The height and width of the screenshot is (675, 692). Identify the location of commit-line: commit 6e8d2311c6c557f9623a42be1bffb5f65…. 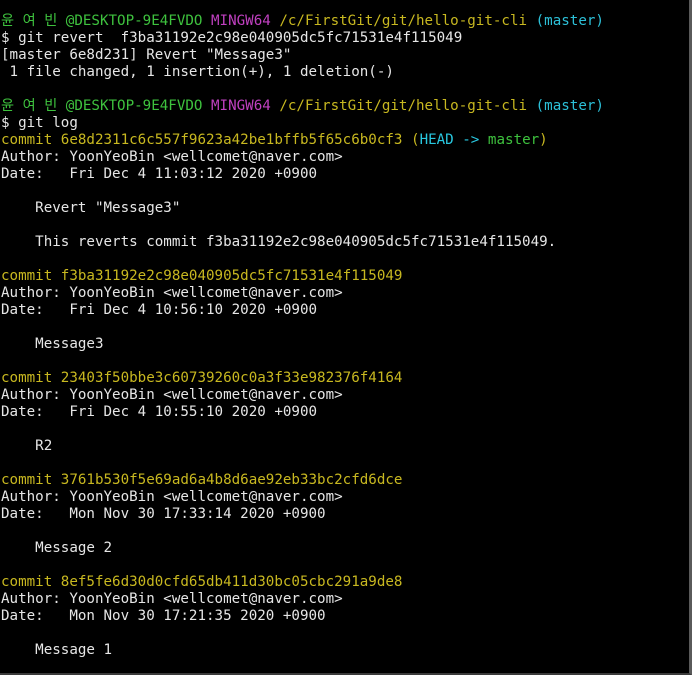
(345, 140).